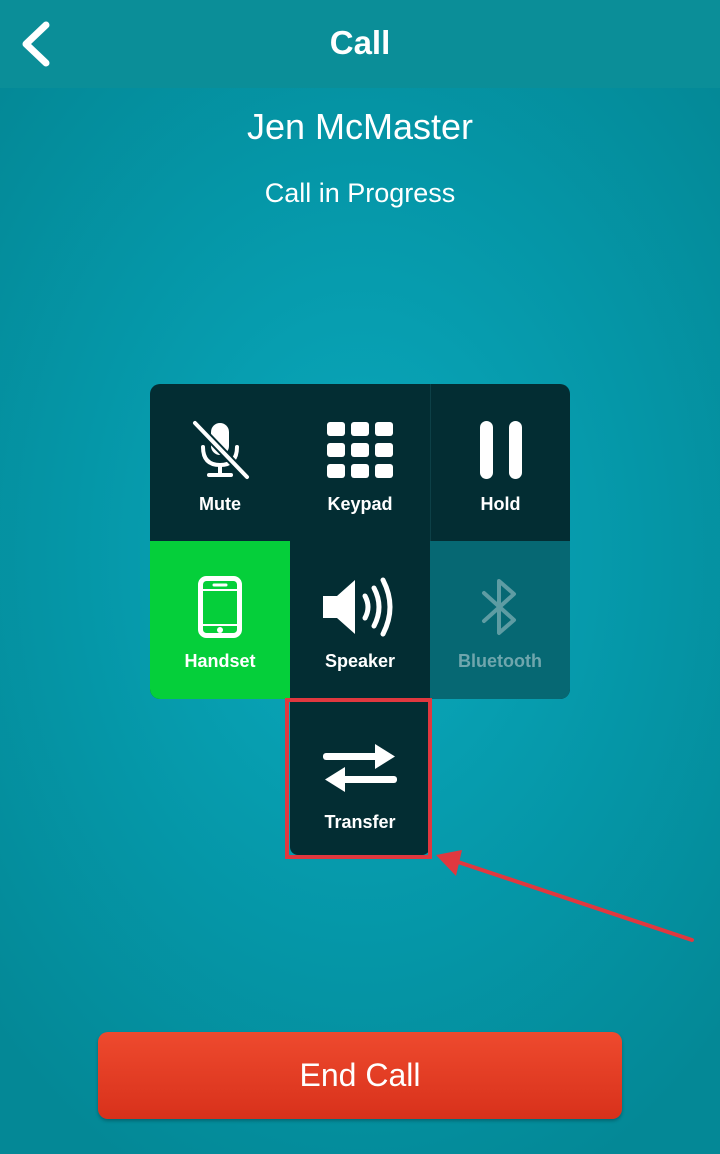 This screenshot has width=720, height=1154. What do you see at coordinates (358, 607) in the screenshot?
I see `speaker-icon` at bounding box center [358, 607].